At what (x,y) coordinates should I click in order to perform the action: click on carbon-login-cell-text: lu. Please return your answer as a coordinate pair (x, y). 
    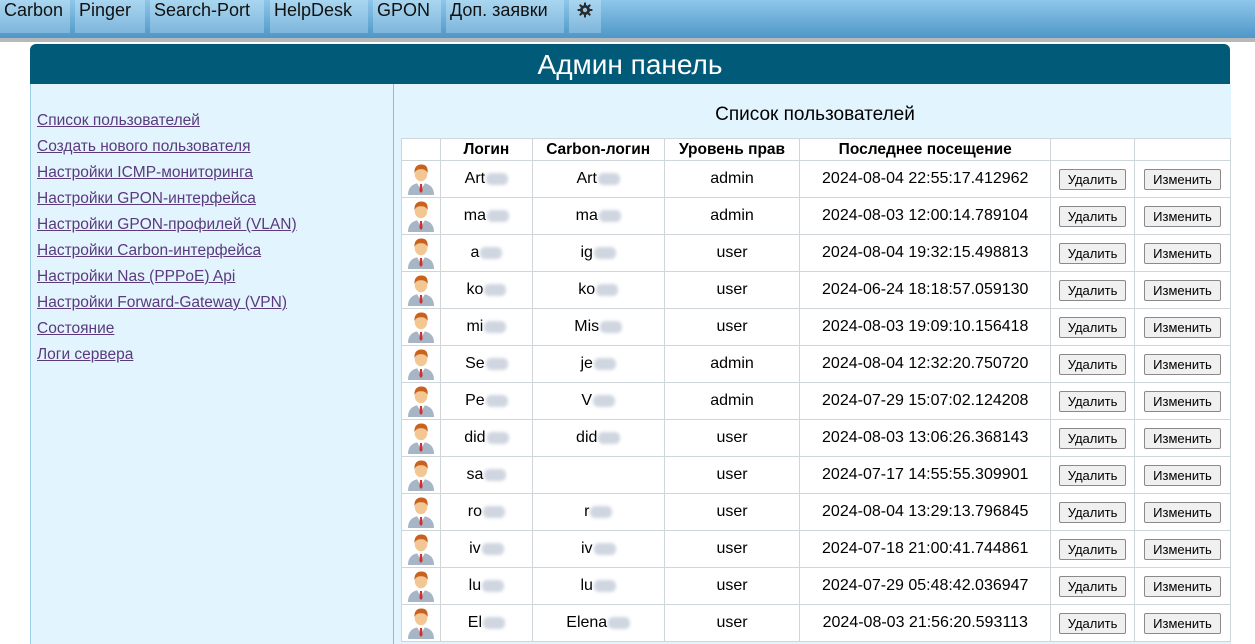
    Looking at the image, I should click on (586, 585).